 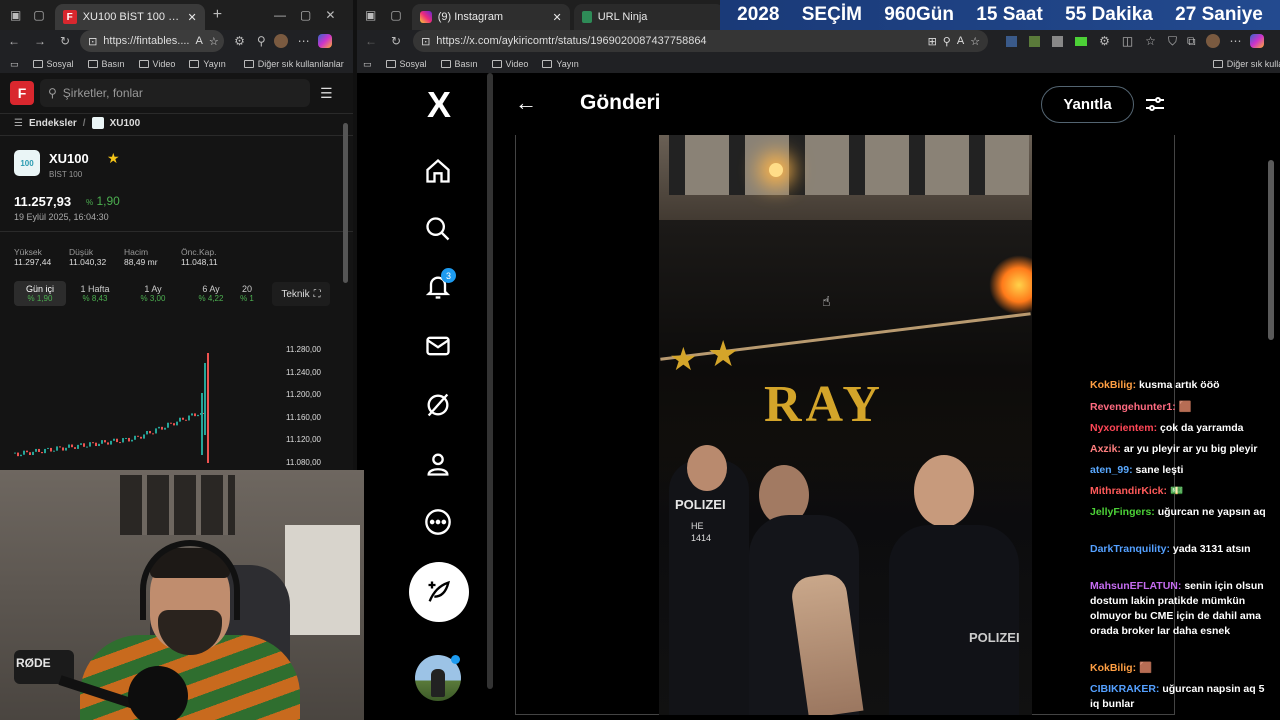 What do you see at coordinates (1211, 549) in the screenshot?
I see `chat-text: yada 3131 atsın` at bounding box center [1211, 549].